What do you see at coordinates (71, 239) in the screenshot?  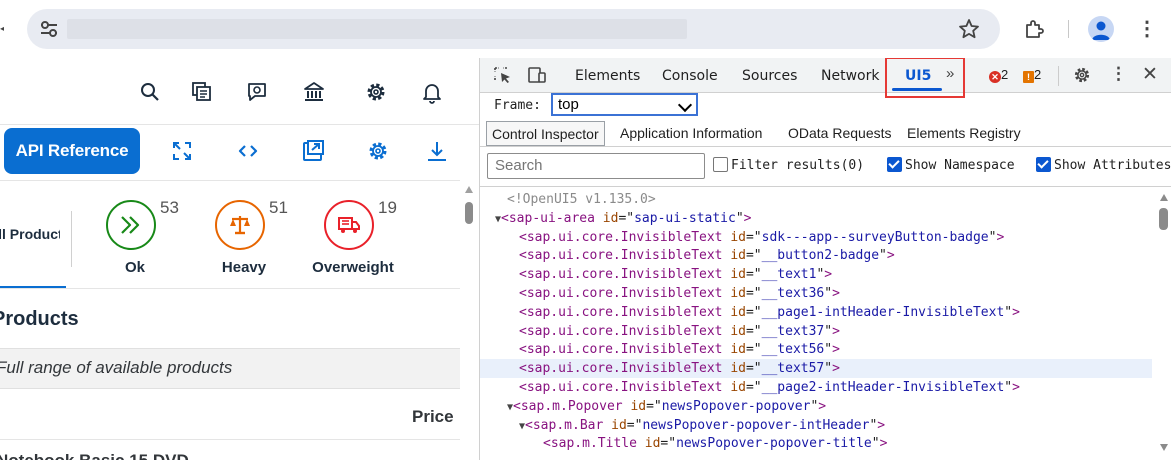 I see `tab-separator` at bounding box center [71, 239].